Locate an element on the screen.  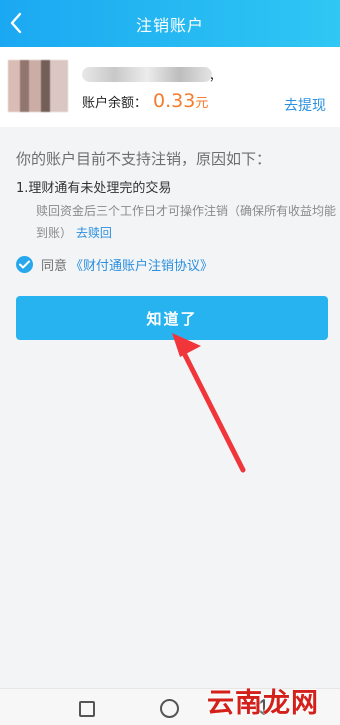
annotation-arrow is located at coordinates (209, 403).